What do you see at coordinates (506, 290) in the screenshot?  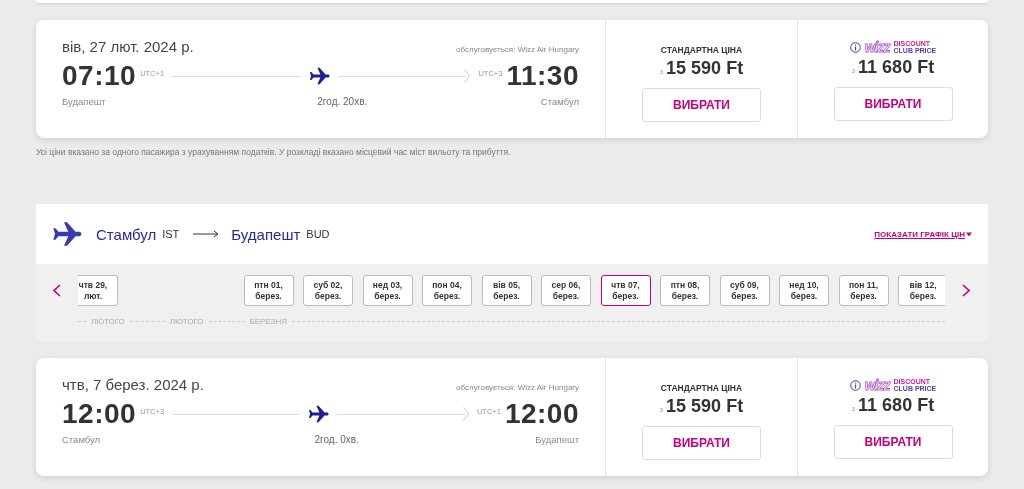 I see `date-tile: вів 05, берез.` at bounding box center [506, 290].